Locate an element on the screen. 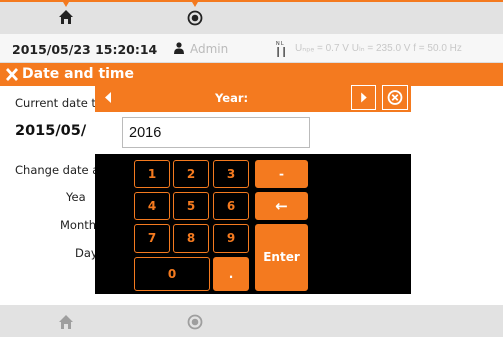  key-4: 4 is located at coordinates (152, 206).